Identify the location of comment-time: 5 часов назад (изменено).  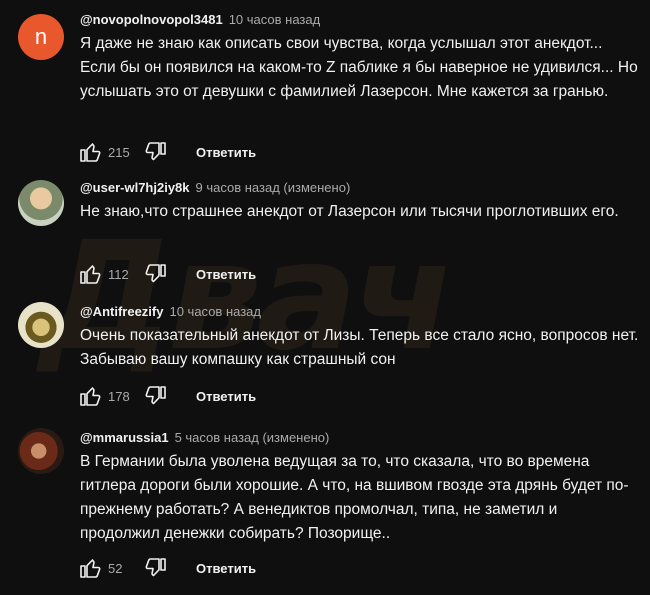
(252, 437).